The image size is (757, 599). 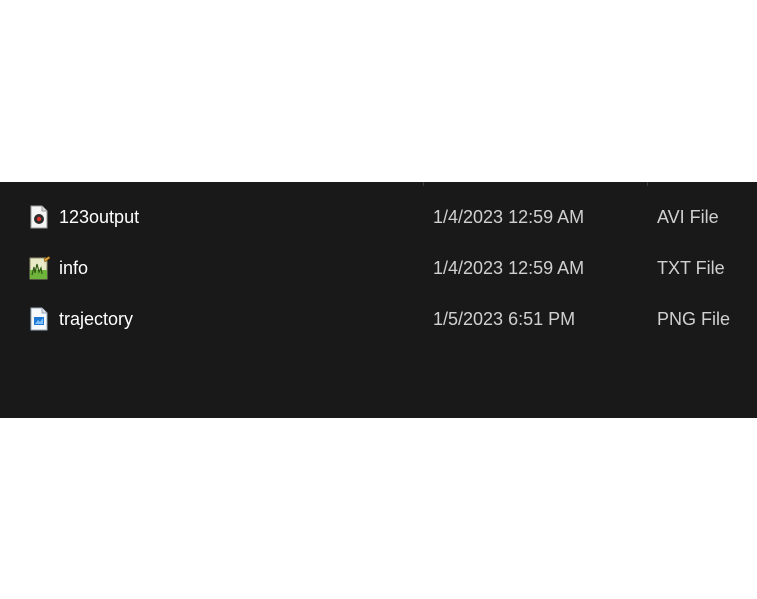 What do you see at coordinates (694, 319) in the screenshot?
I see `file-type: PNG File` at bounding box center [694, 319].